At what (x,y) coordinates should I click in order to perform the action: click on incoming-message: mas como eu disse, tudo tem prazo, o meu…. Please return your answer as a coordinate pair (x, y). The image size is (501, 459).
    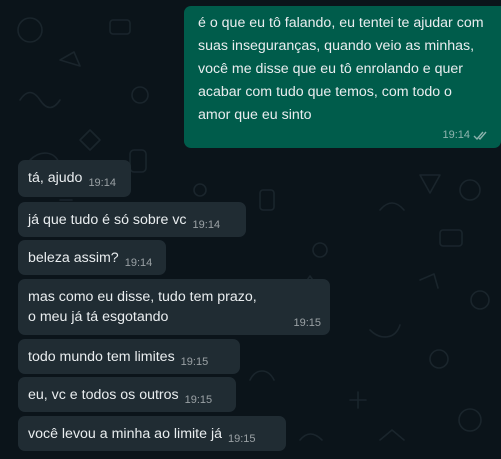
    Looking at the image, I should click on (174, 307).